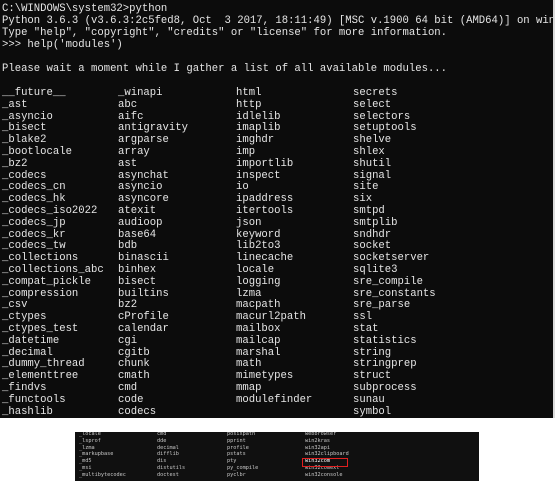 The height and width of the screenshot is (481, 555). Describe the element at coordinates (232, 461) in the screenshot. I see `thumbnail-module-name: pty` at that location.